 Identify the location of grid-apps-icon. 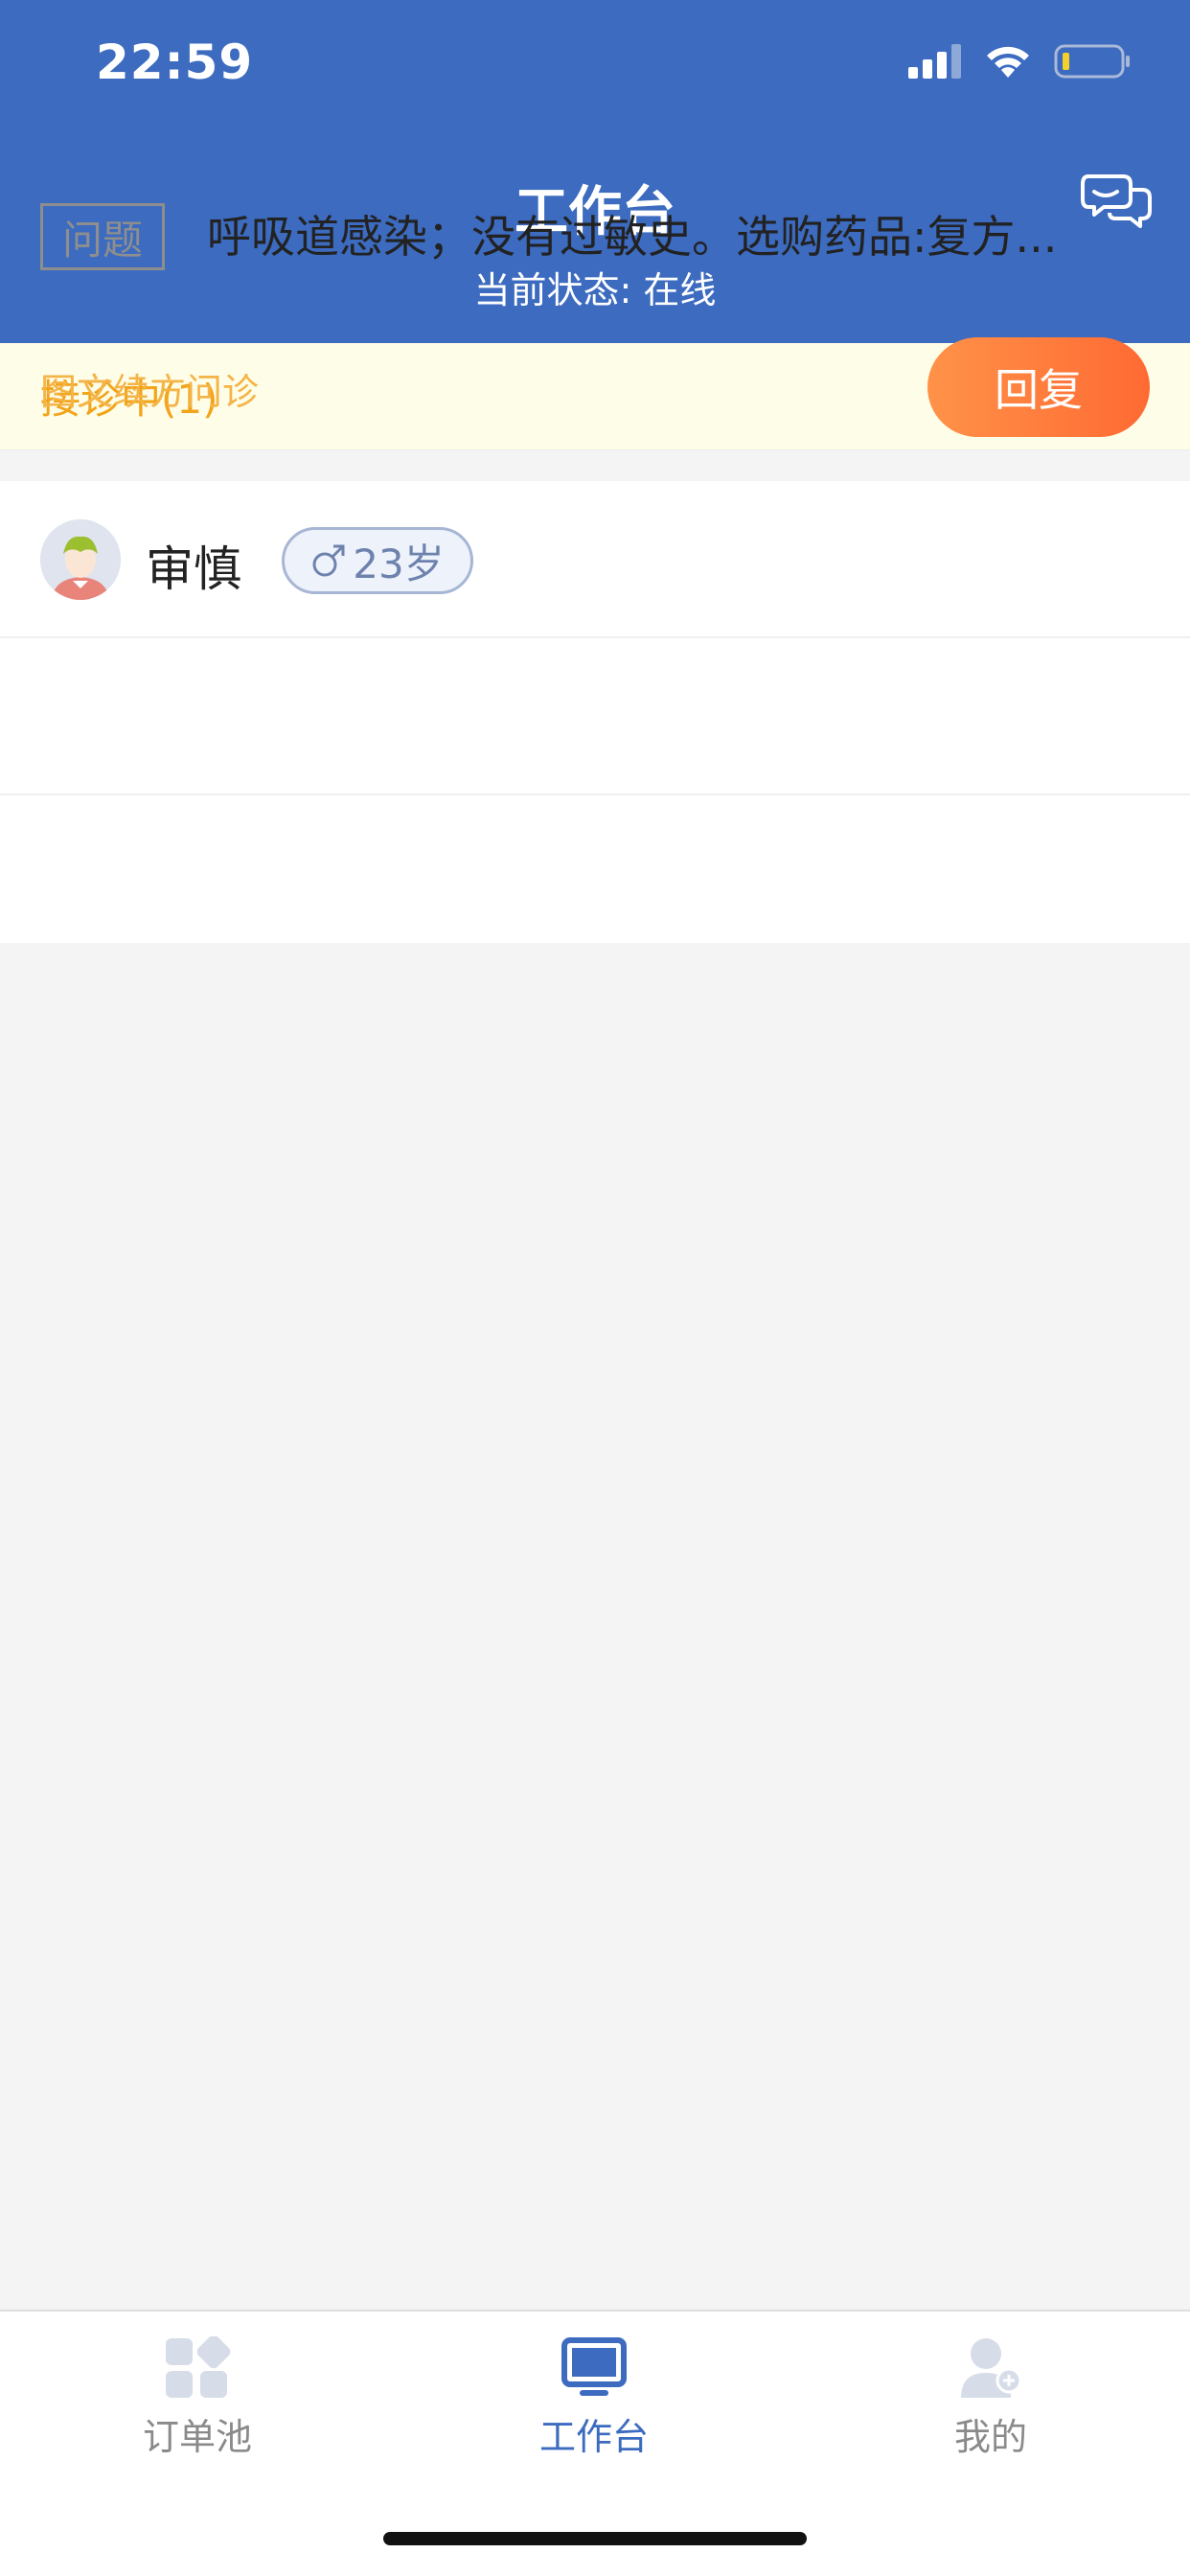
(199, 2367).